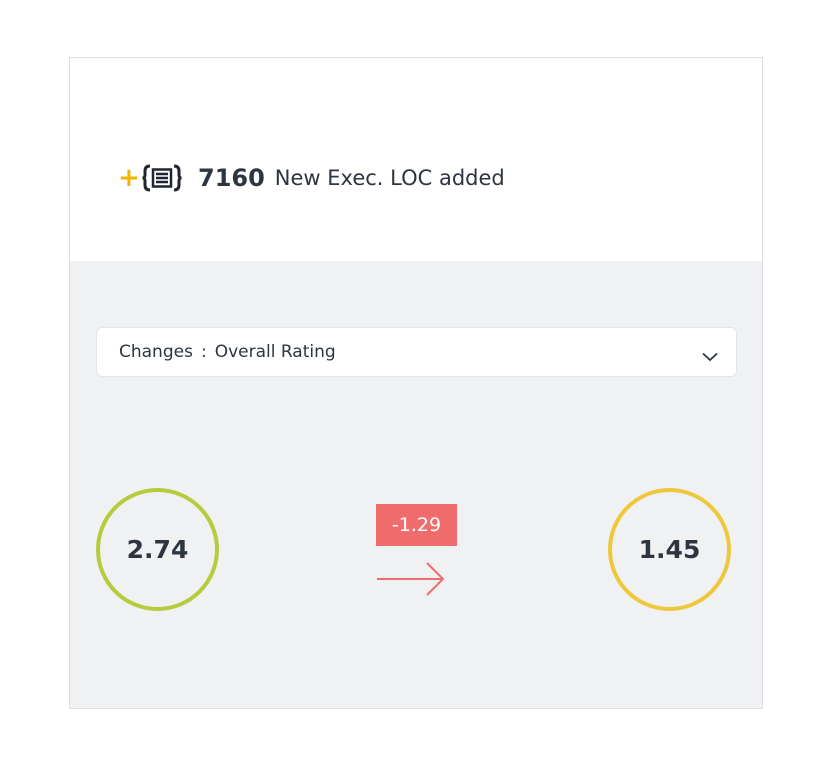  I want to click on loc-summary-row: + 7160 New Exec. LOC added, so click(311, 178).